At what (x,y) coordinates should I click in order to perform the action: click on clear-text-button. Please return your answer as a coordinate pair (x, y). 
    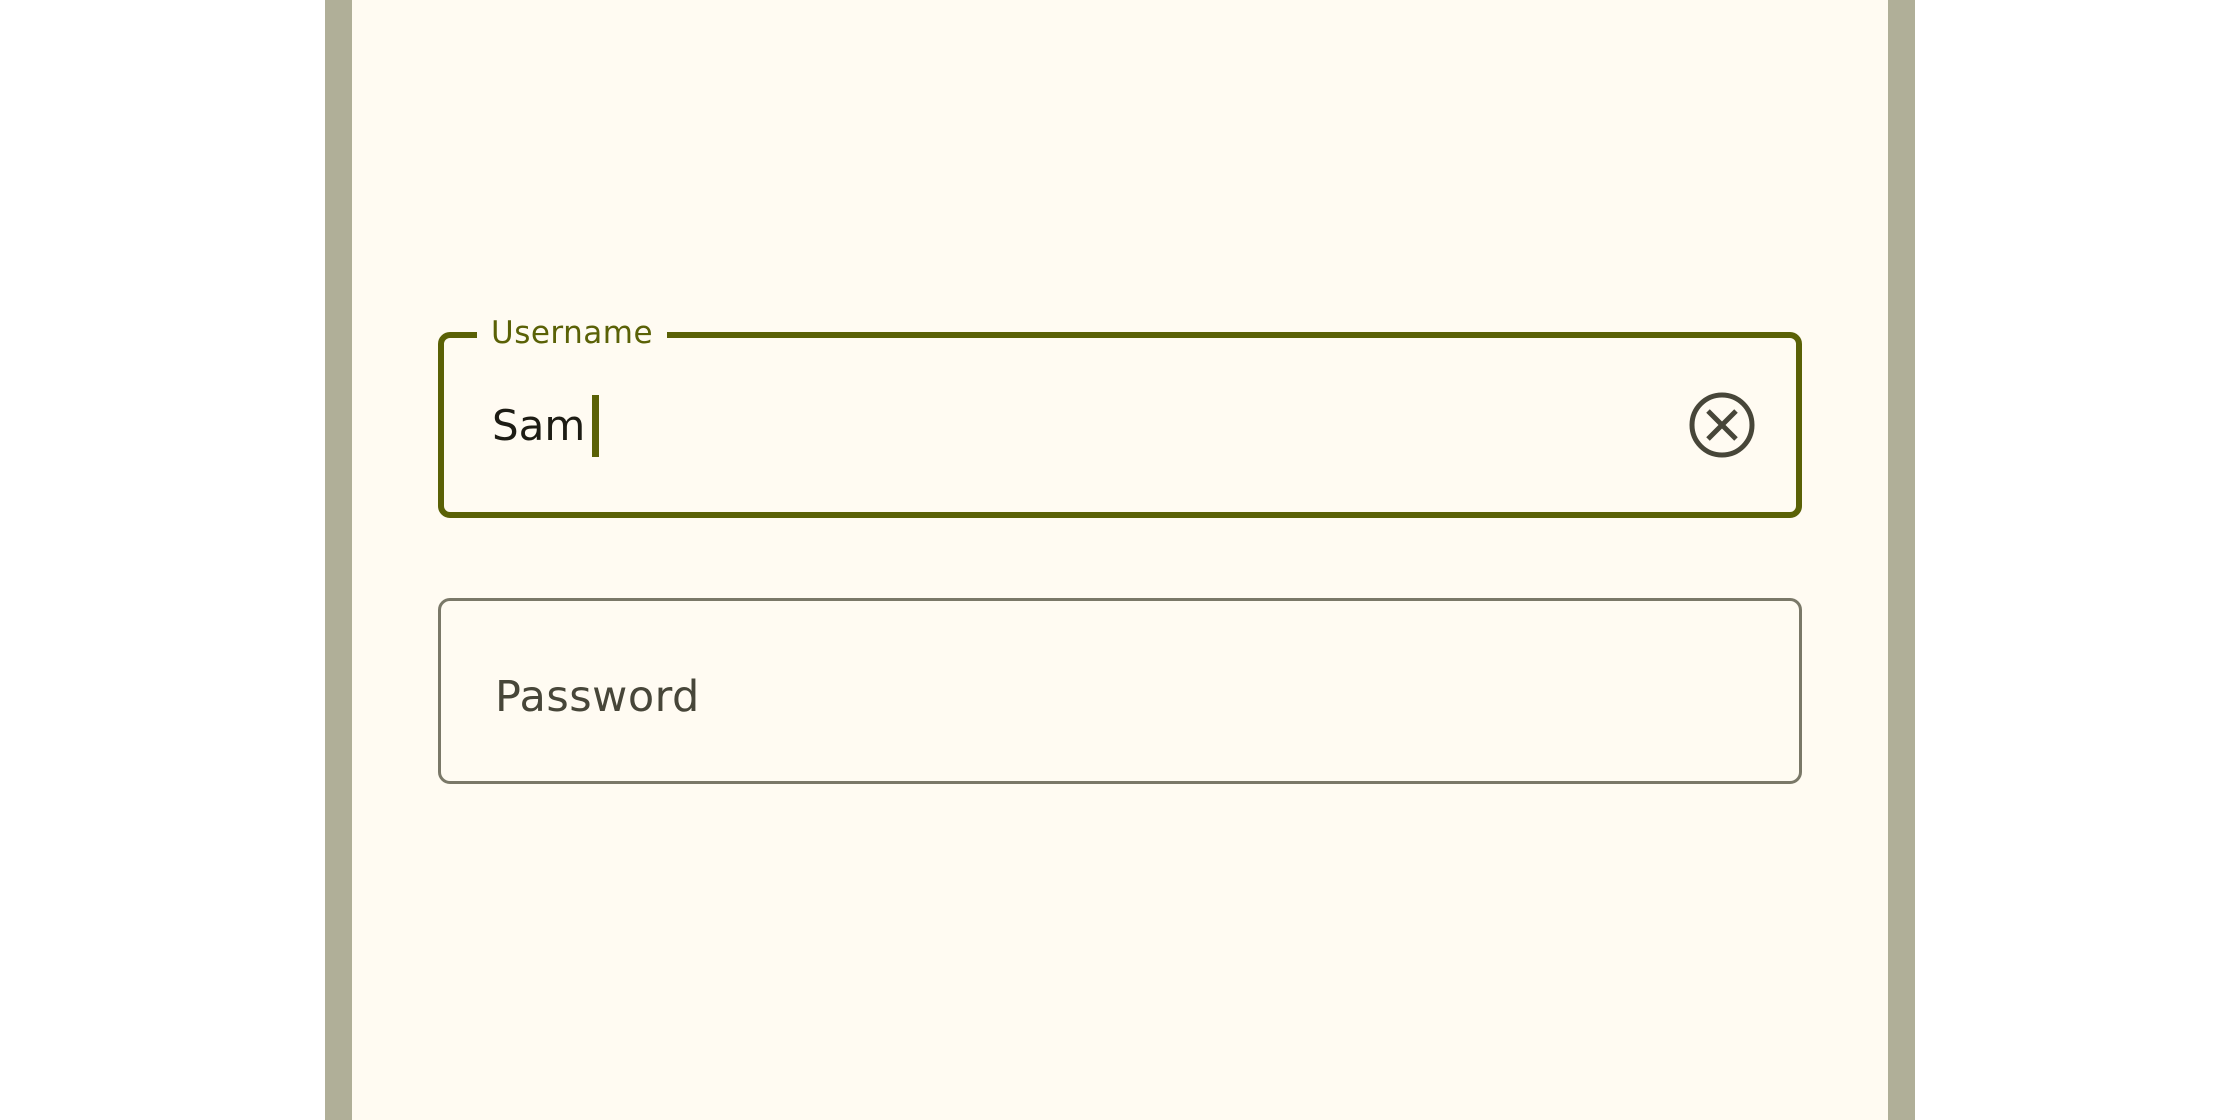
    Looking at the image, I should click on (1722, 425).